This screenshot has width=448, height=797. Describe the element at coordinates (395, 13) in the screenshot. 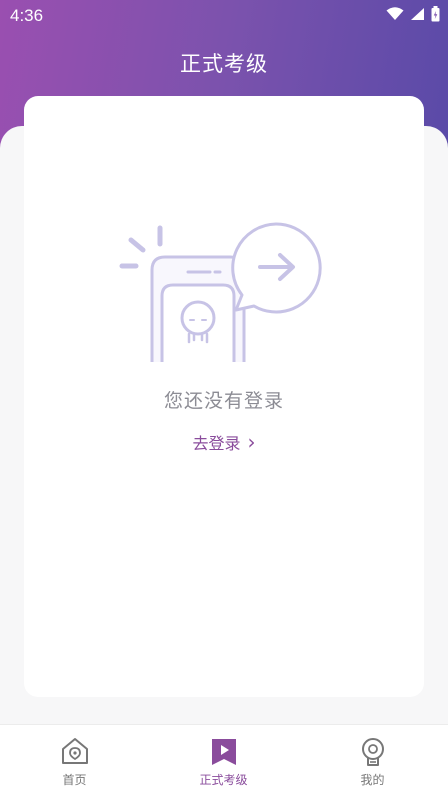

I see `wifi-icon` at that location.